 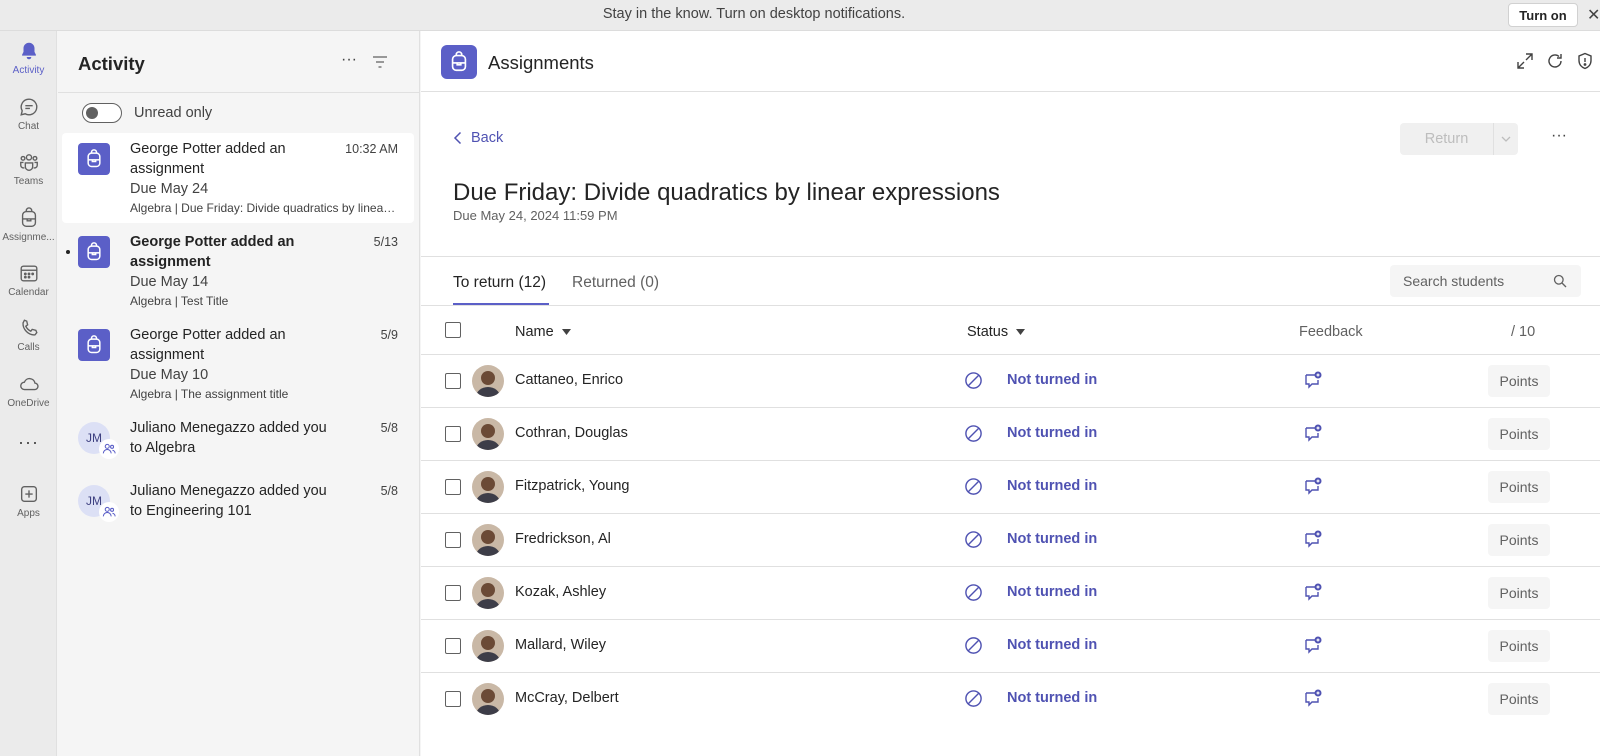 What do you see at coordinates (28, 126) in the screenshot?
I see `rail-label: Chat` at bounding box center [28, 126].